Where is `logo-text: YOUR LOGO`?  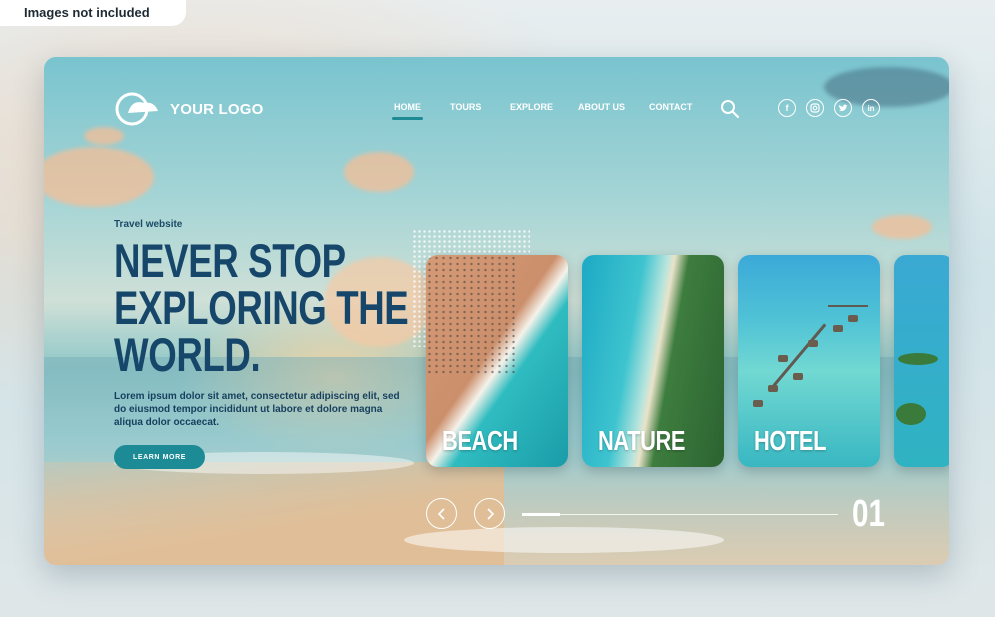
logo-text: YOUR LOGO is located at coordinates (217, 109).